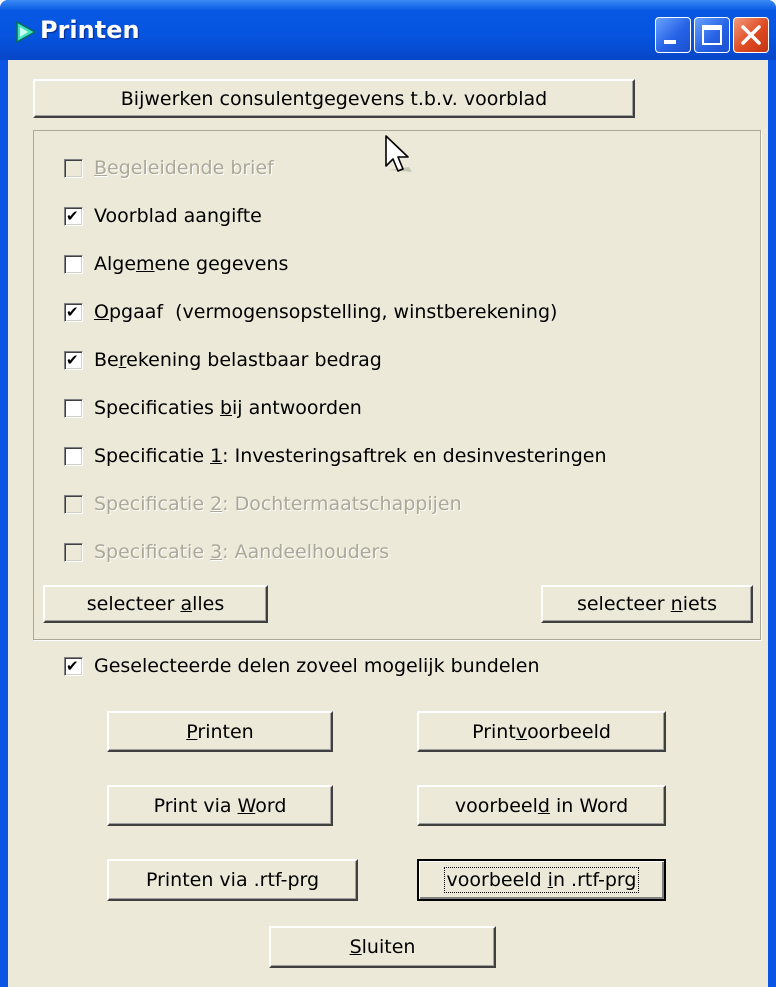  What do you see at coordinates (90, 30) in the screenshot?
I see `window-title: Printen` at bounding box center [90, 30].